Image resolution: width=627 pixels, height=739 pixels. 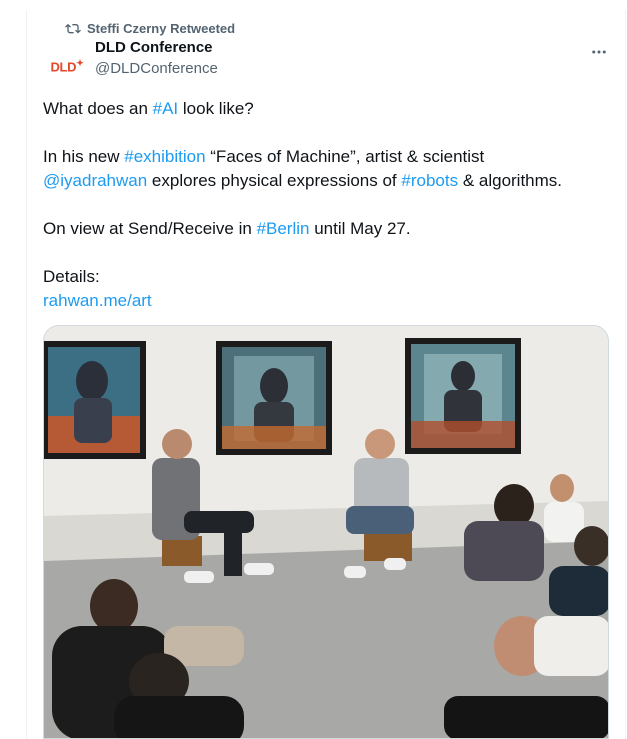 What do you see at coordinates (97, 300) in the screenshot?
I see `details-link: rahwan.me/art` at bounding box center [97, 300].